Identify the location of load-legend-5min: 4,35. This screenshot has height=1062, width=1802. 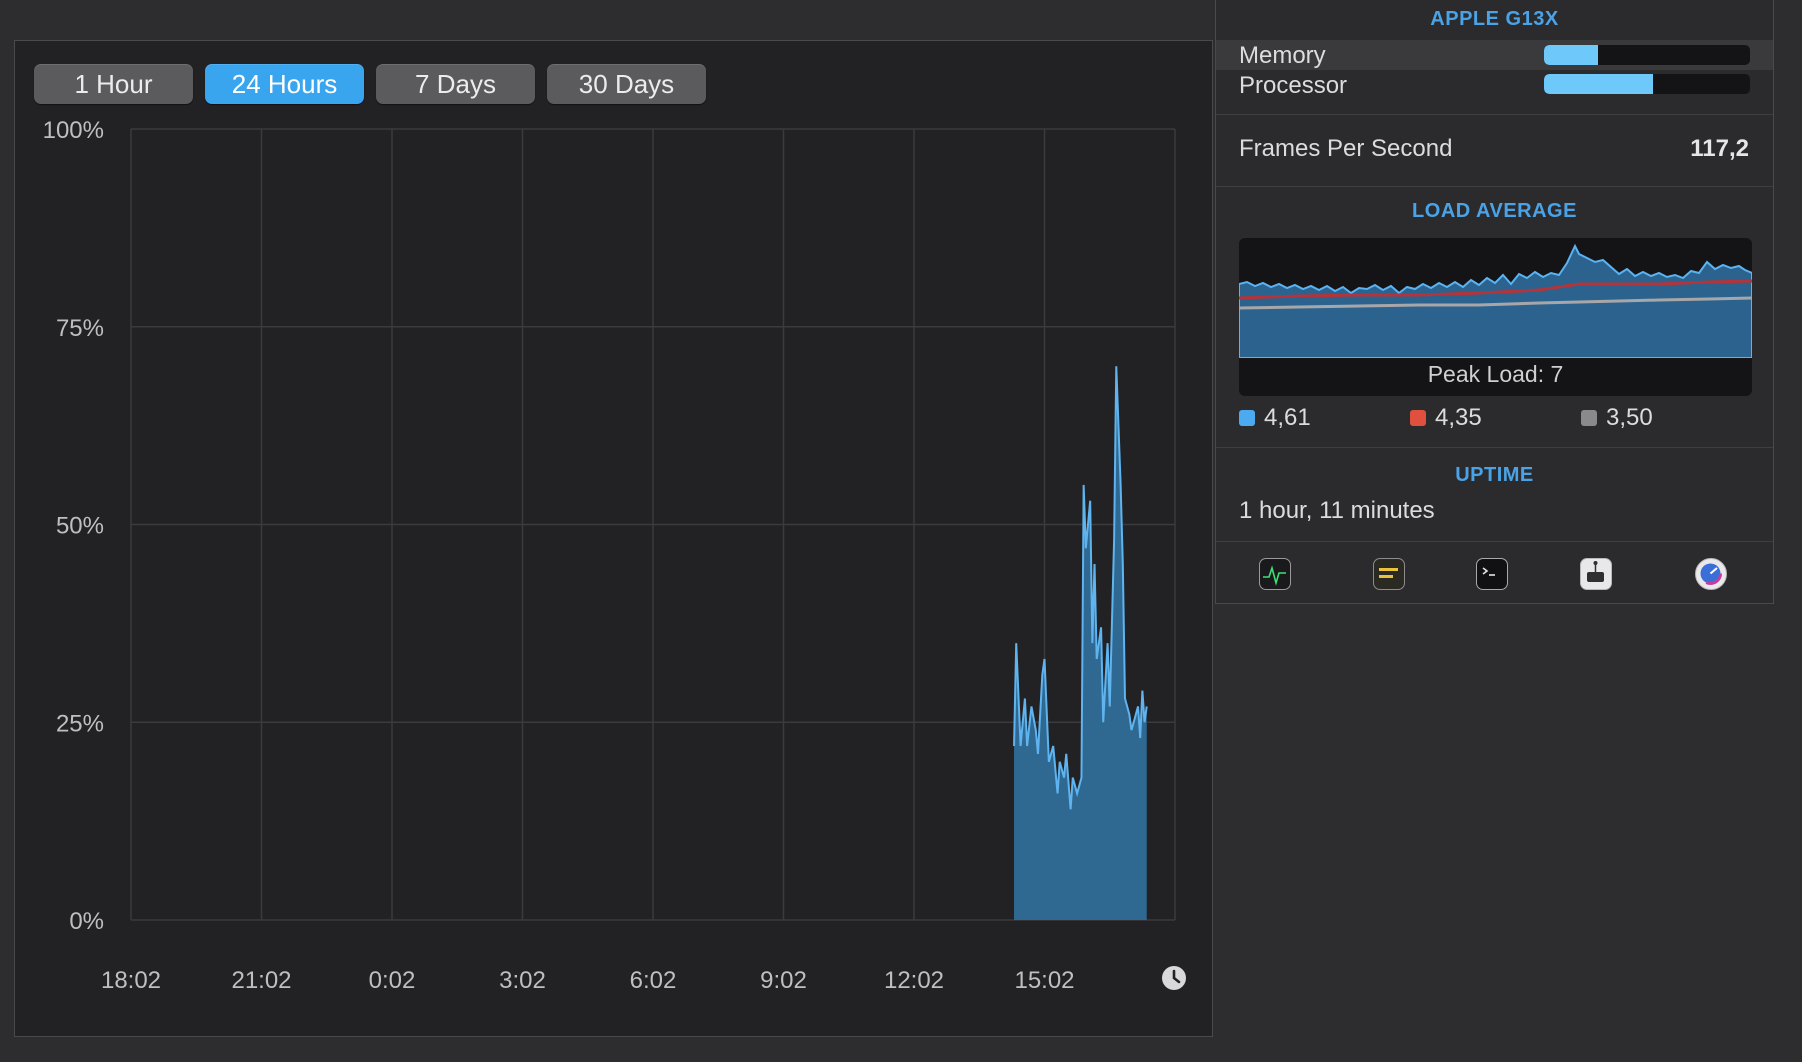
(1446, 418).